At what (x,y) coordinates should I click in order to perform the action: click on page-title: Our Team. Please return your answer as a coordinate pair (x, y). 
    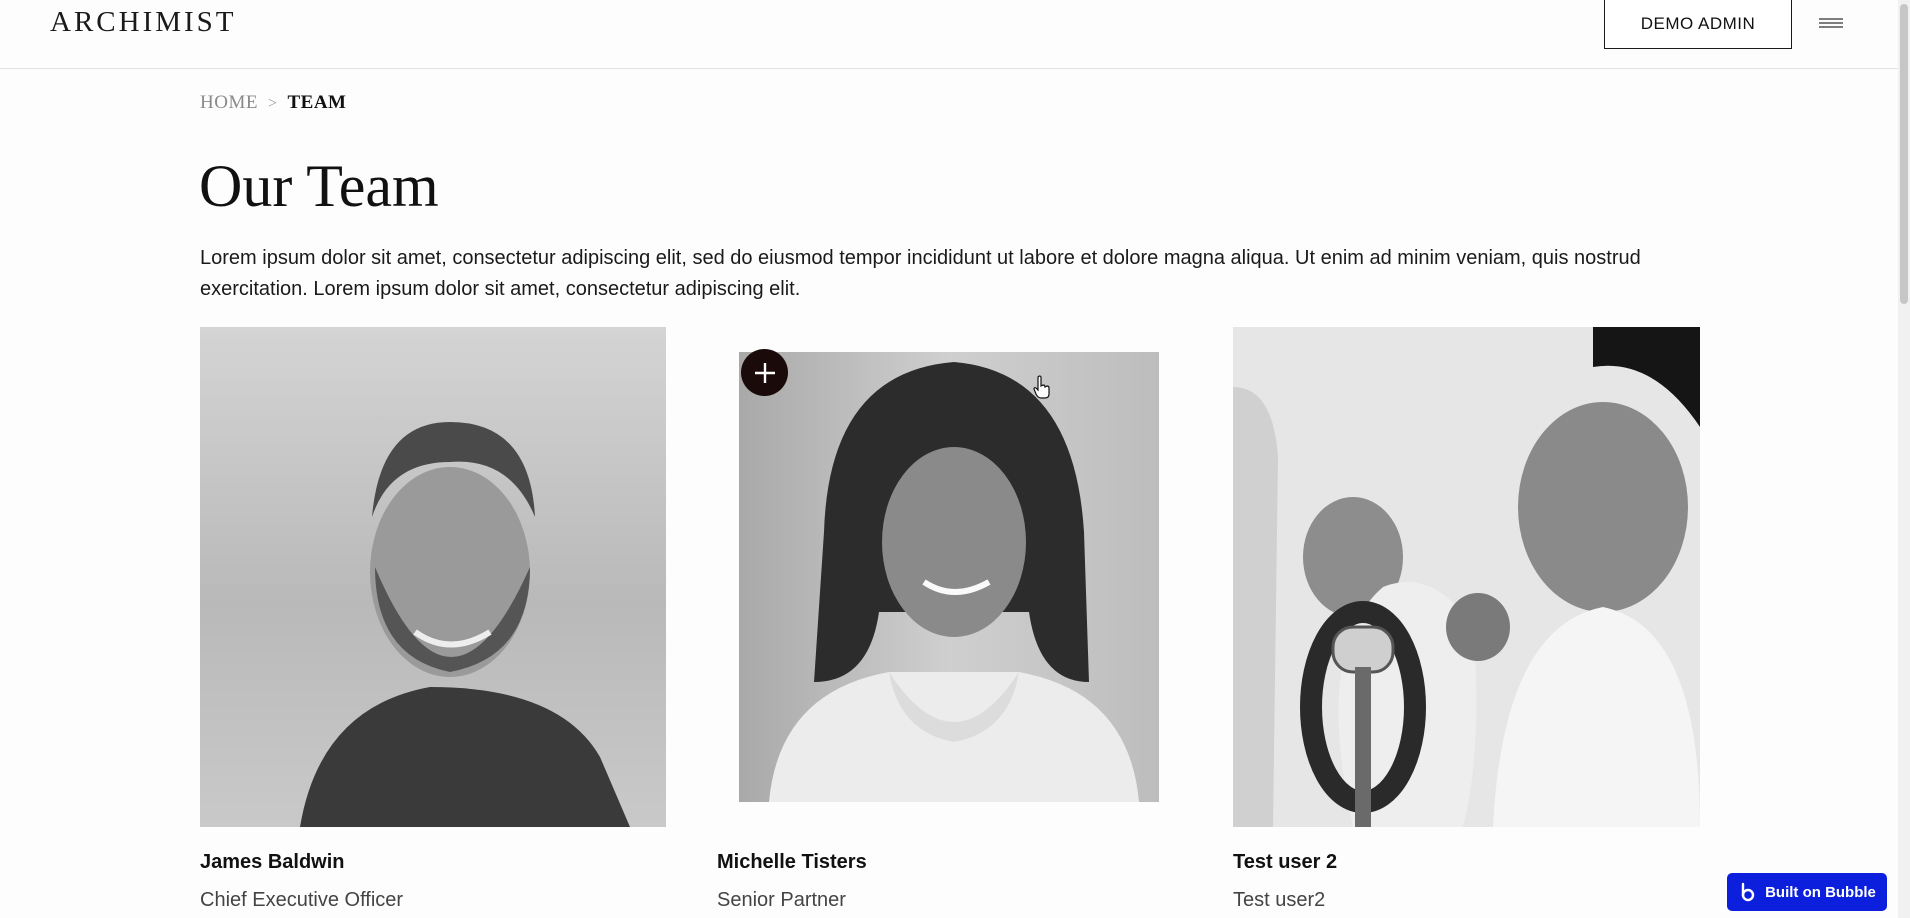
    Looking at the image, I should click on (319, 186).